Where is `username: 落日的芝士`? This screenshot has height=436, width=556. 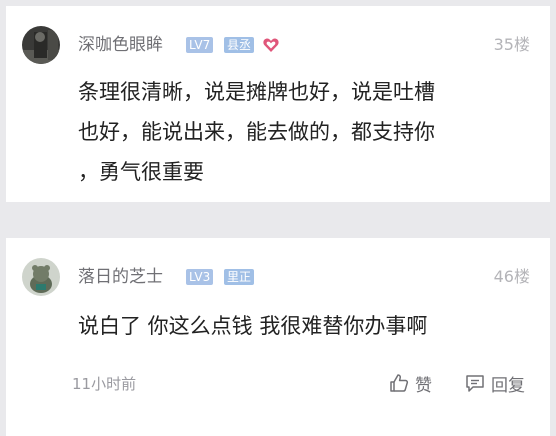 username: 落日的芝士 is located at coordinates (120, 277).